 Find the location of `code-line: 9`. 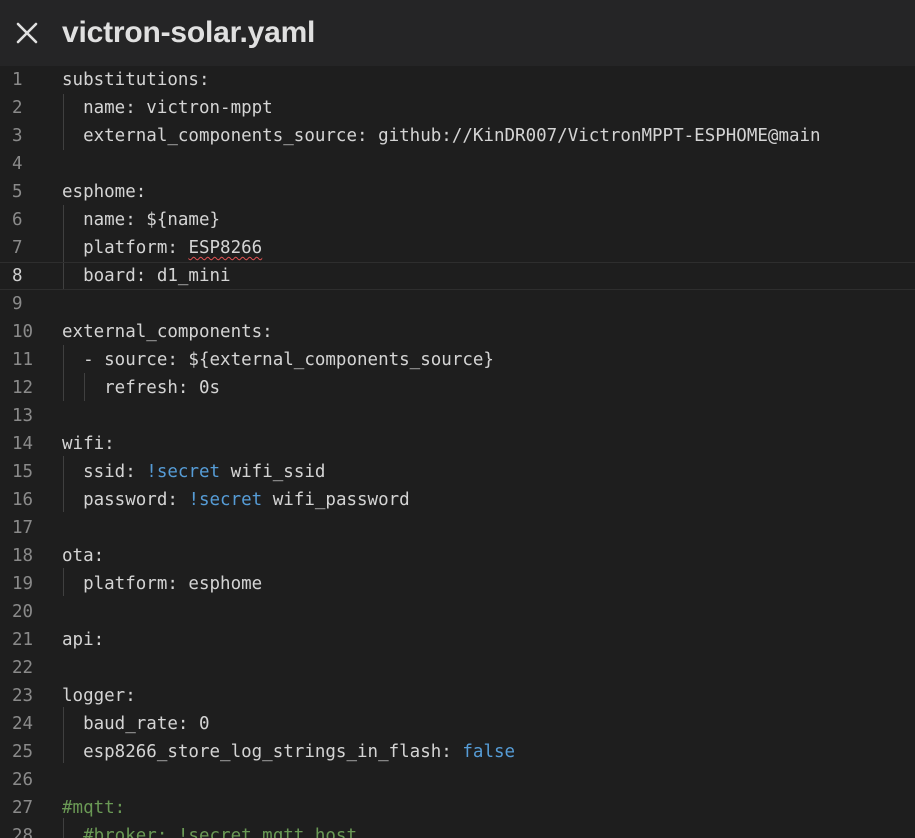

code-line: 9 is located at coordinates (457, 304).